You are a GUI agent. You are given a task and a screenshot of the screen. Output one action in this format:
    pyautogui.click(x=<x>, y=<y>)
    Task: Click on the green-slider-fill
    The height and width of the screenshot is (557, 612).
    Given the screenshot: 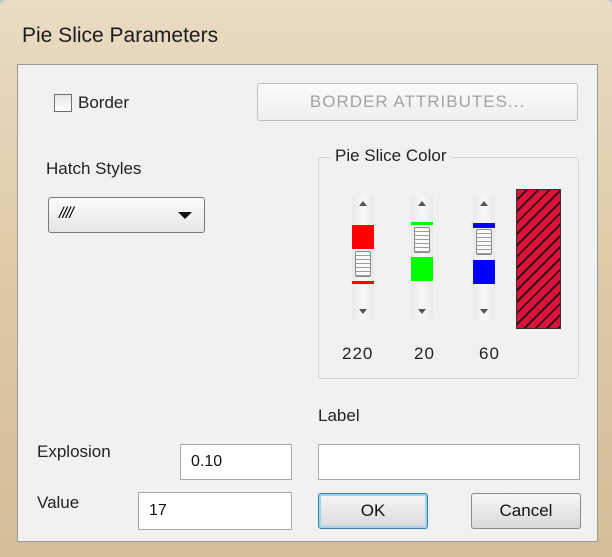 What is the action you would take?
    pyautogui.click(x=422, y=269)
    